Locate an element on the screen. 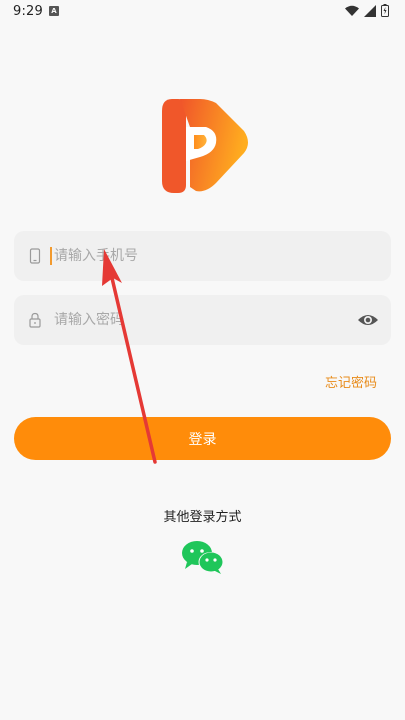  login-button: 登录 is located at coordinates (202, 438).